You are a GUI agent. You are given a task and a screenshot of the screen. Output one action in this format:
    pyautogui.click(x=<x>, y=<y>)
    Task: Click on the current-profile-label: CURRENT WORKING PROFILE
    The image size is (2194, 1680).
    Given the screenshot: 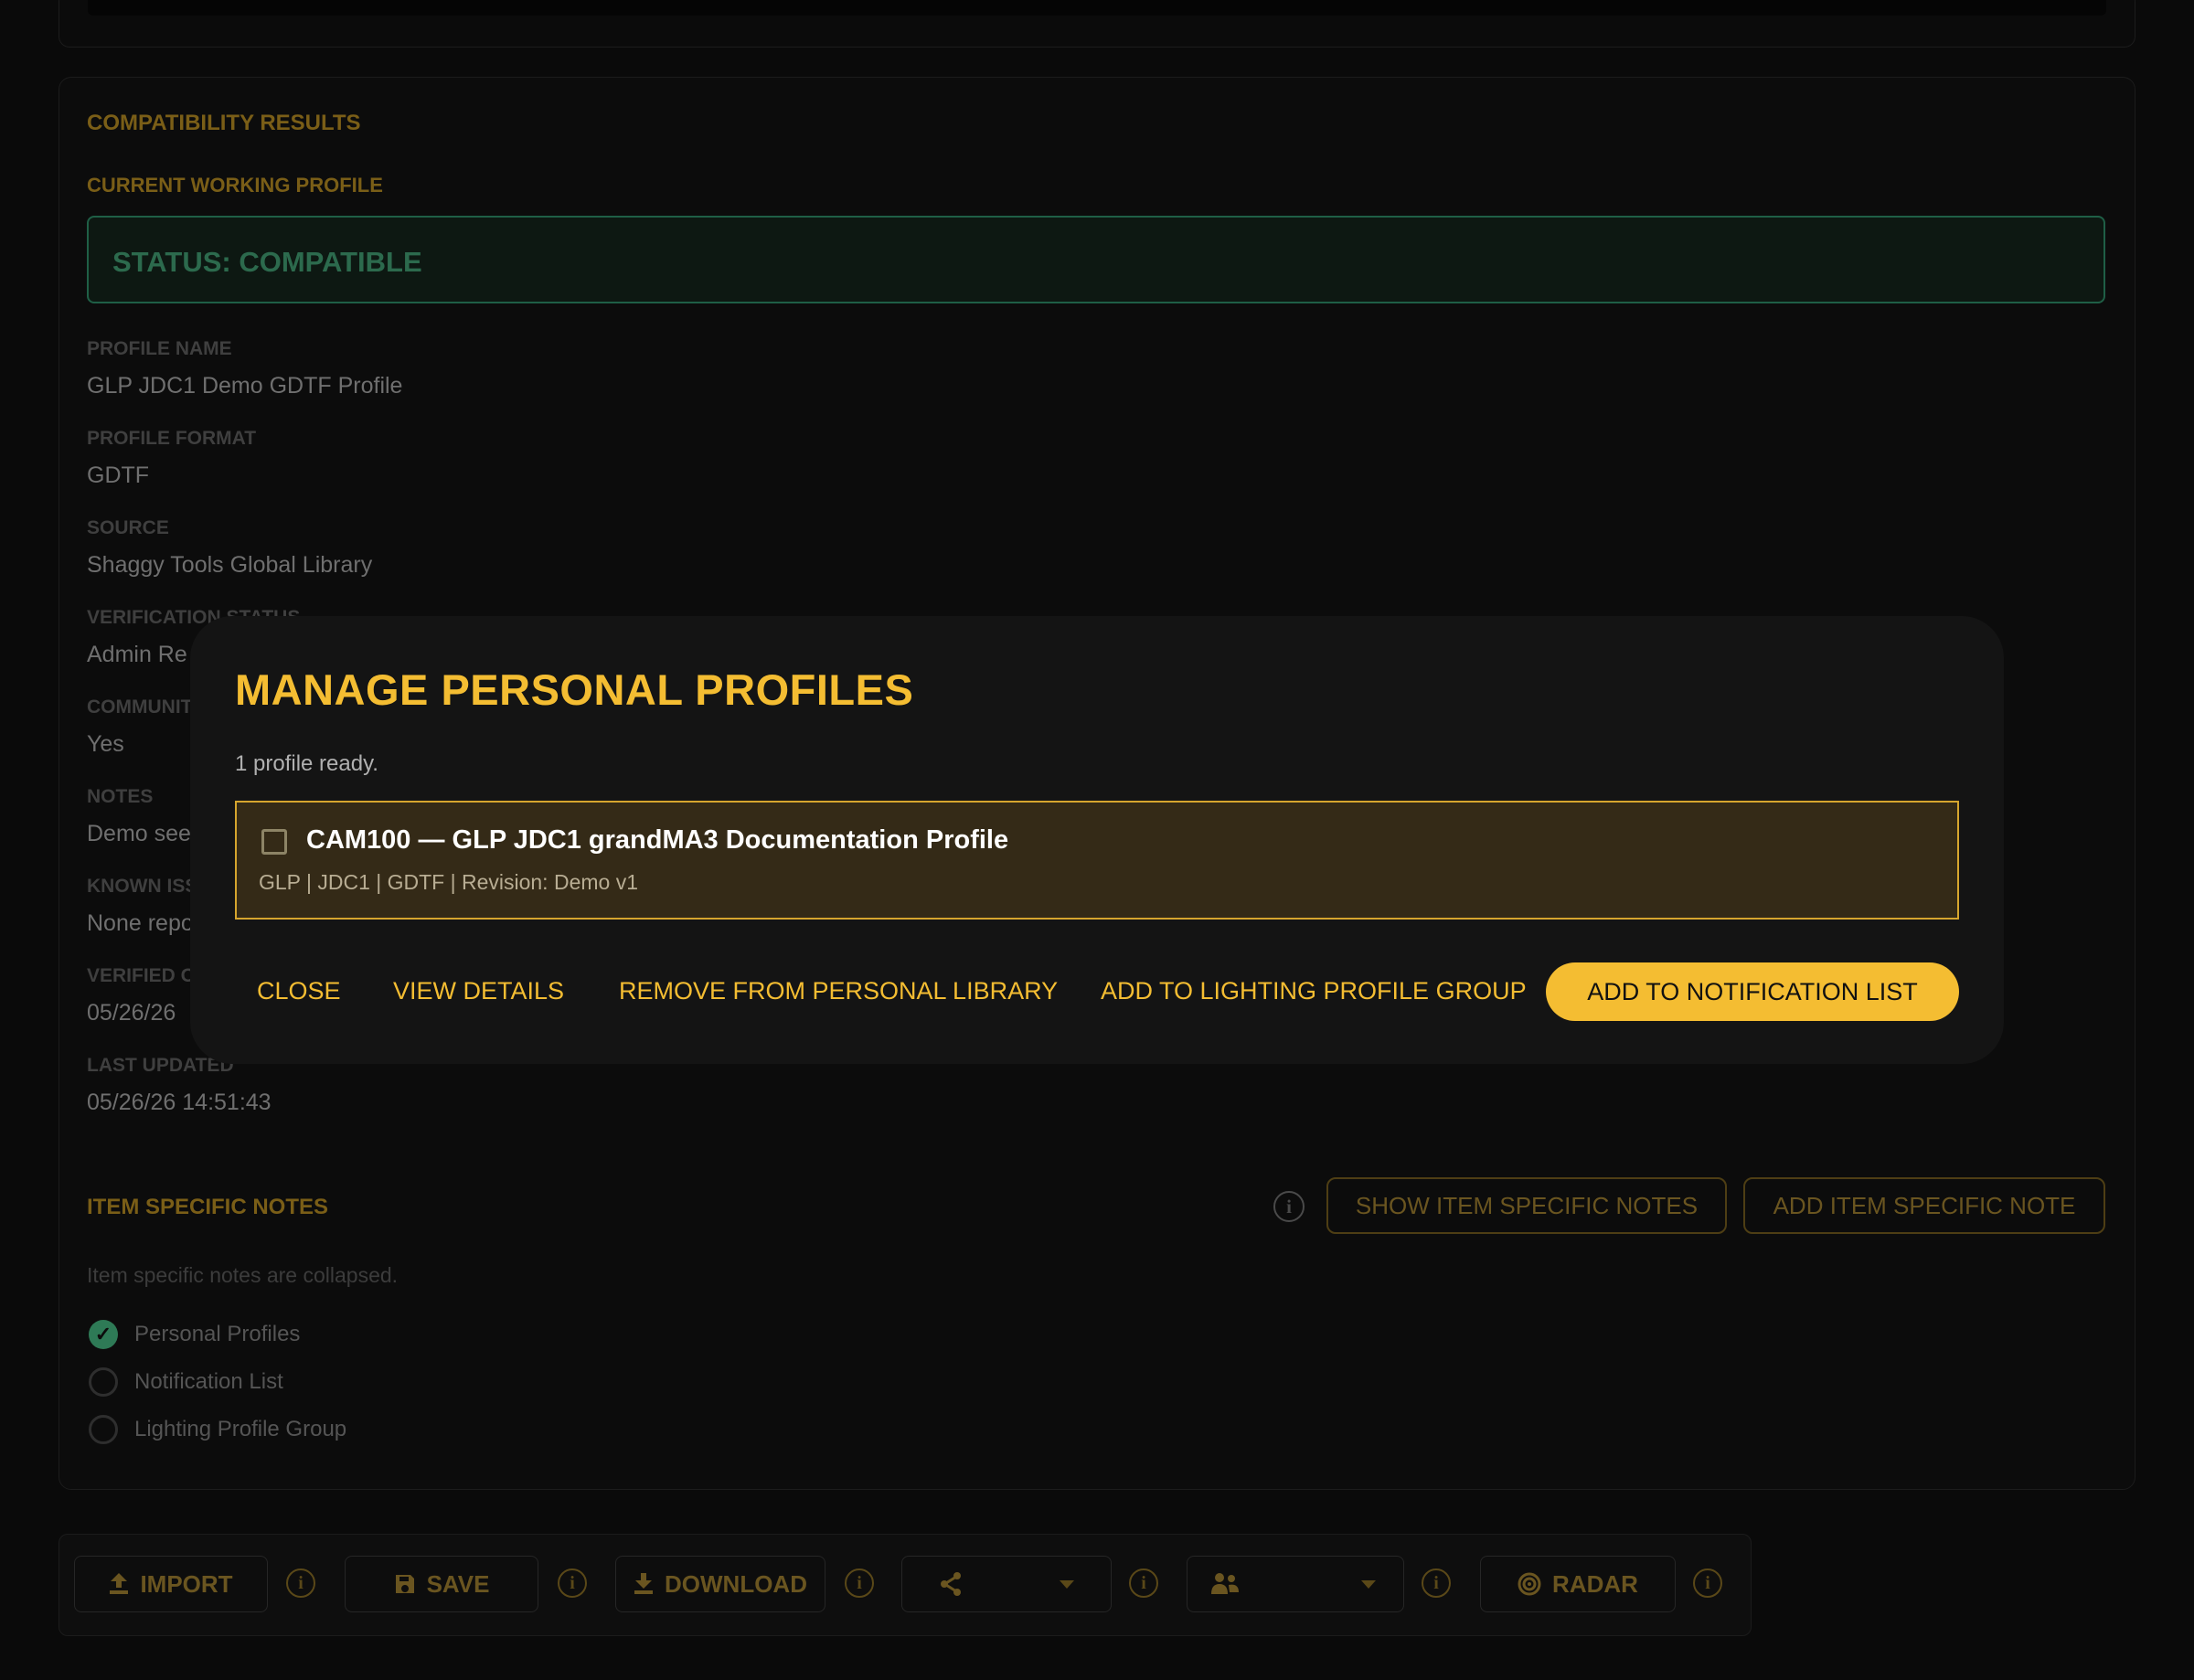 What is the action you would take?
    pyautogui.click(x=235, y=186)
    